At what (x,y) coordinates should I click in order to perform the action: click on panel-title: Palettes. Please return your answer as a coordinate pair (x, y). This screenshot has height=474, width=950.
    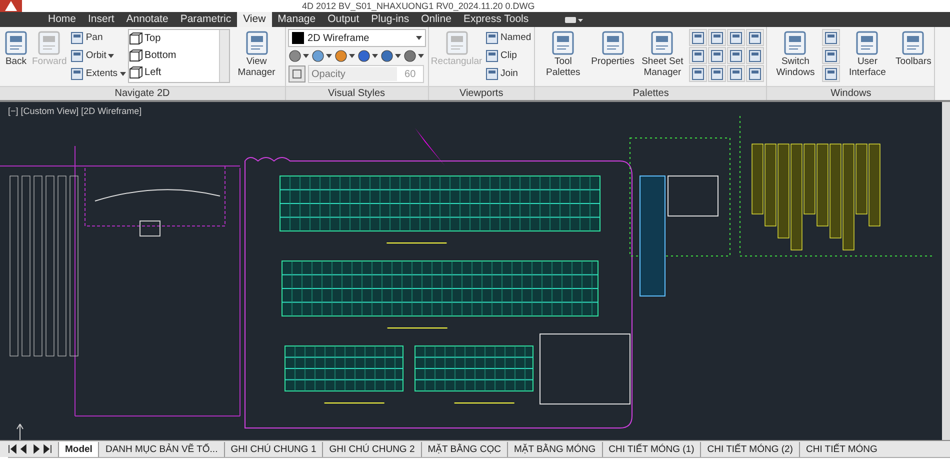
    Looking at the image, I should click on (650, 93).